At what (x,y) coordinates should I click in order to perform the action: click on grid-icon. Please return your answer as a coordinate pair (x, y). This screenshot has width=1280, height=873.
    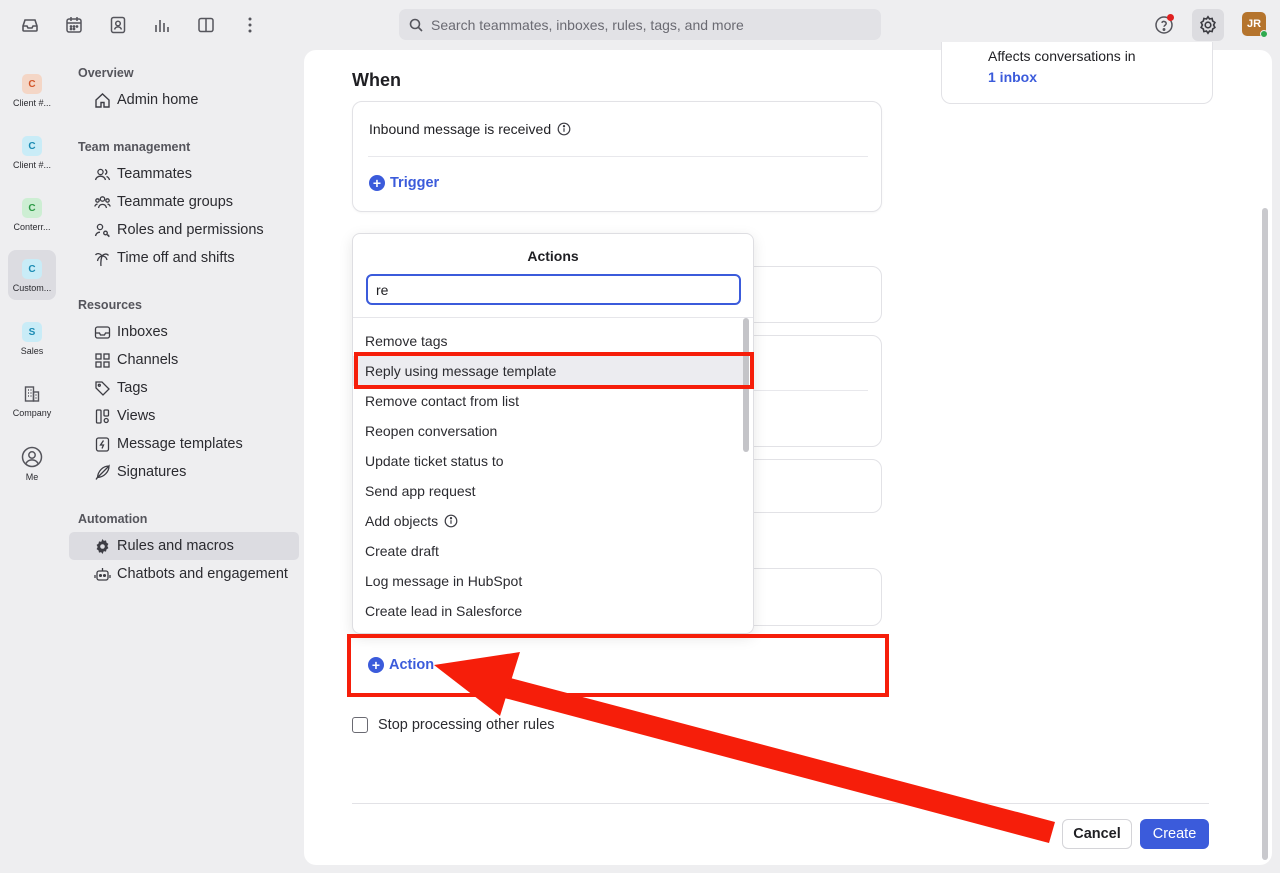
    Looking at the image, I should click on (102, 360).